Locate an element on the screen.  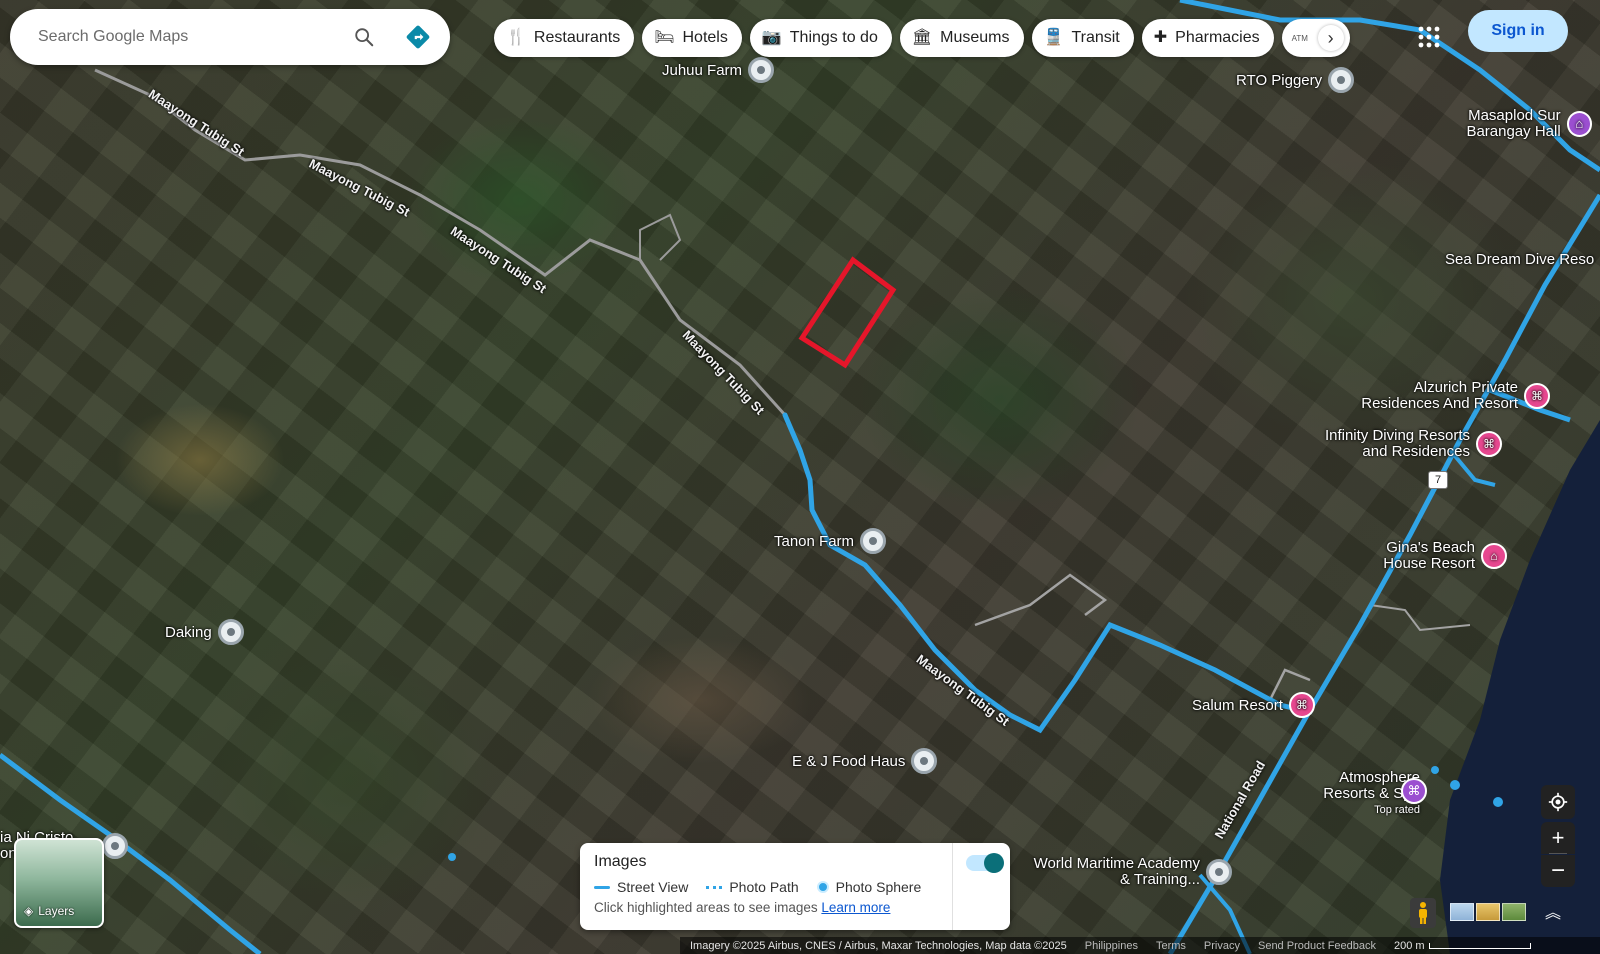
place-rating-label: Top rated is located at coordinates (1397, 810).